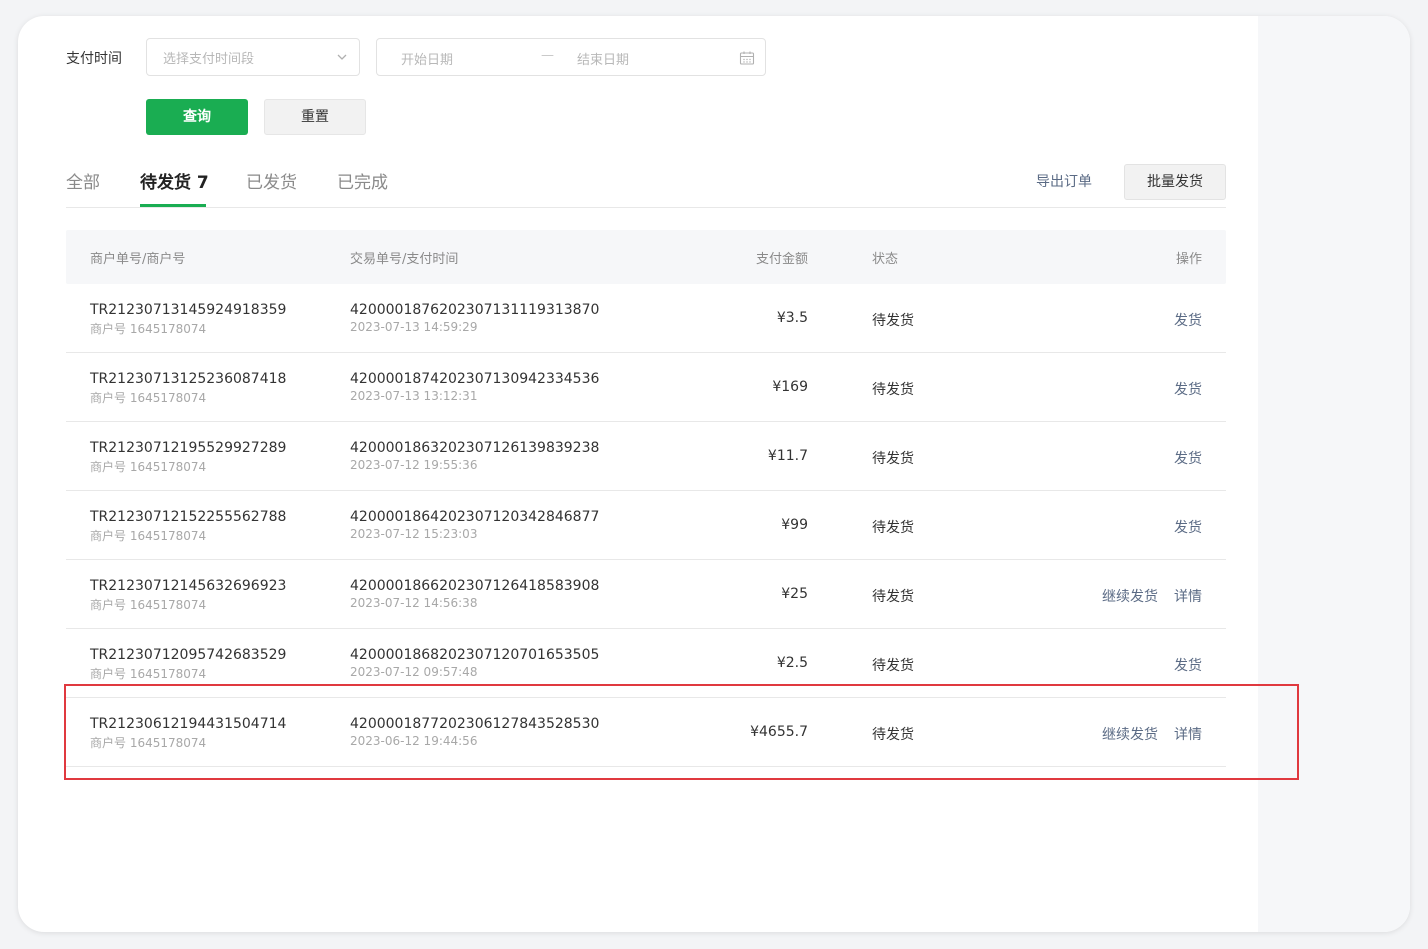 This screenshot has height=949, width=1428. What do you see at coordinates (475, 655) in the screenshot?
I see `transaction-number: 4200001868202307120701653505` at bounding box center [475, 655].